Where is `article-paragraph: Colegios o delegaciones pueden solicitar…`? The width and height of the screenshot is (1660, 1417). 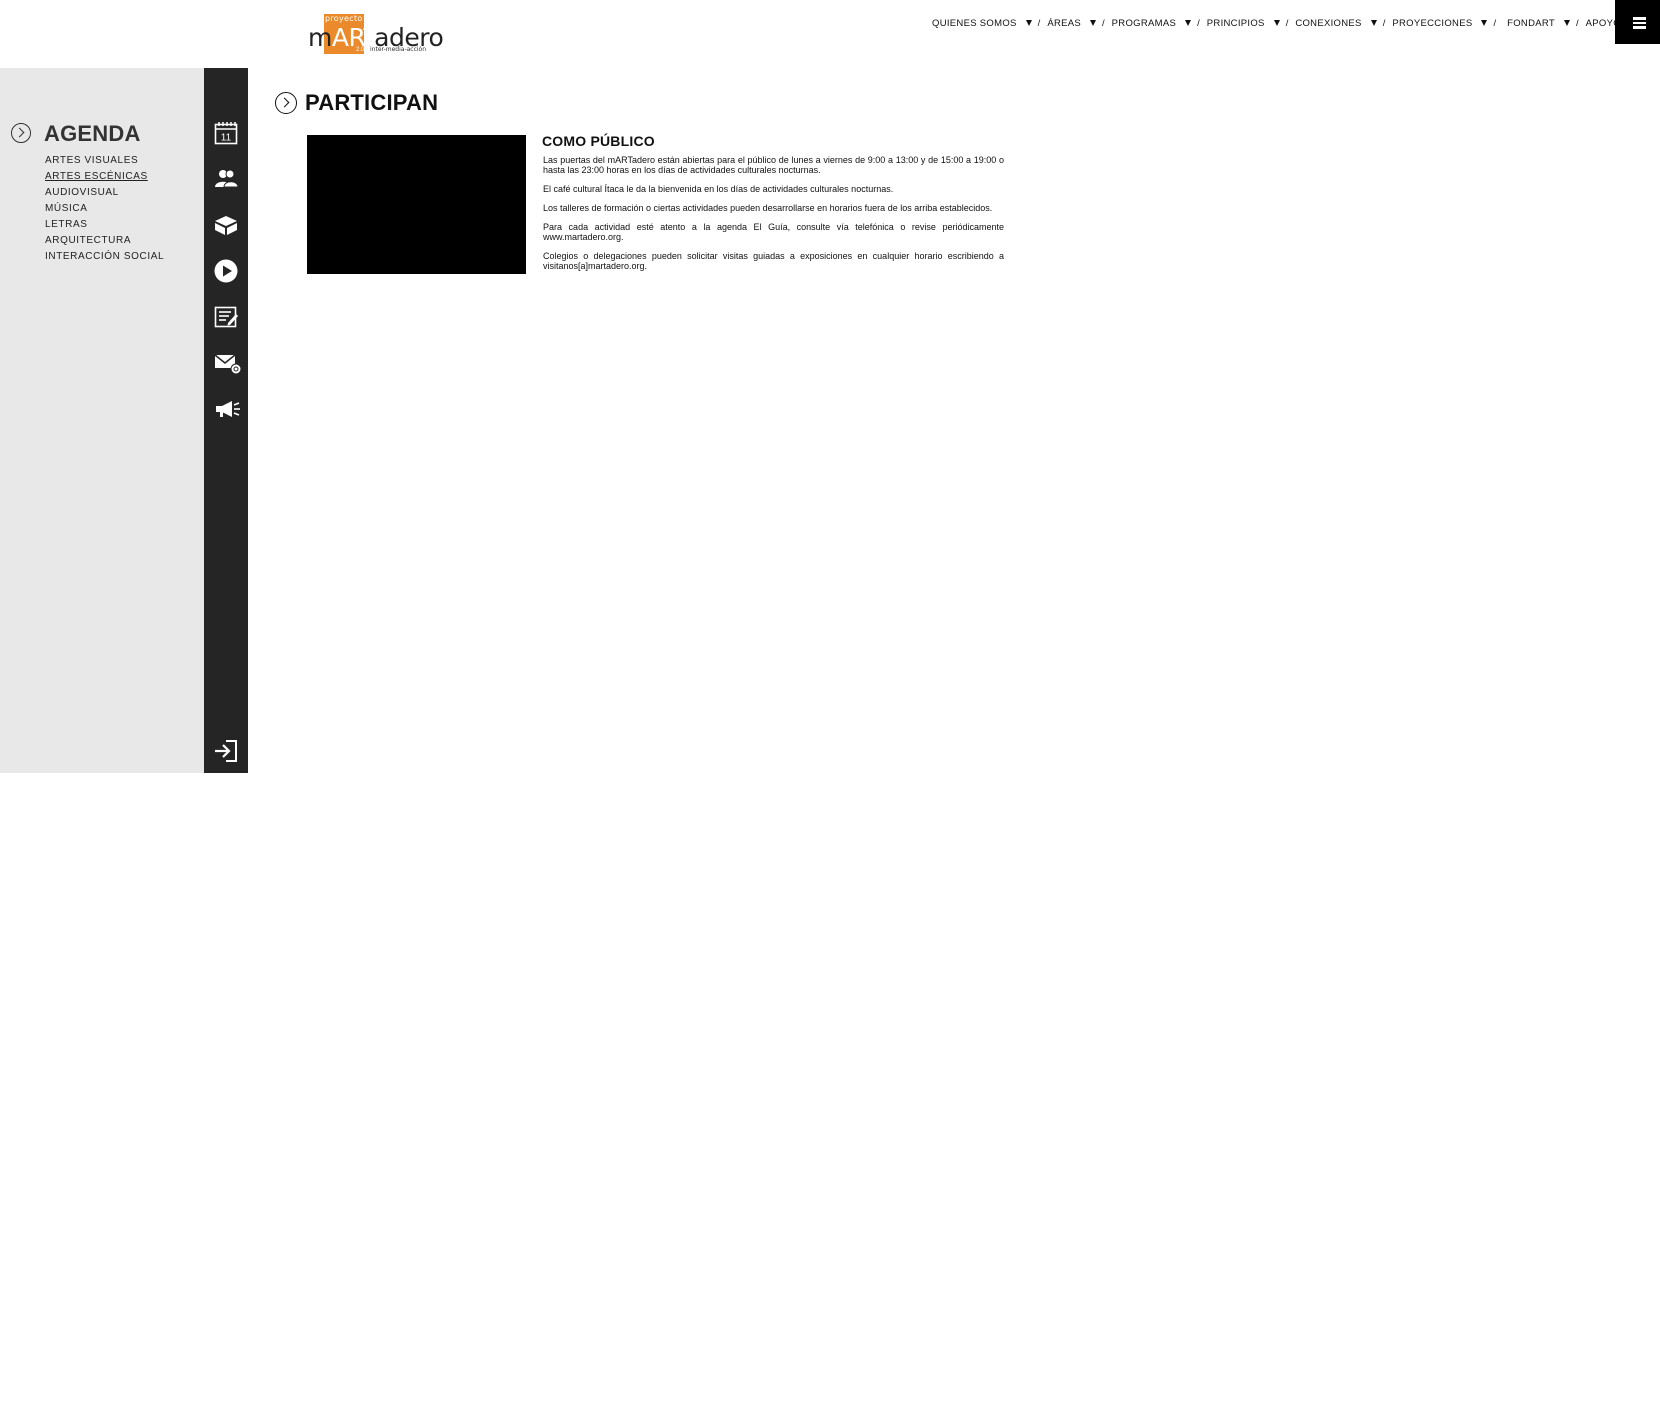 article-paragraph: Colegios o delegaciones pueden solicitar… is located at coordinates (773, 261).